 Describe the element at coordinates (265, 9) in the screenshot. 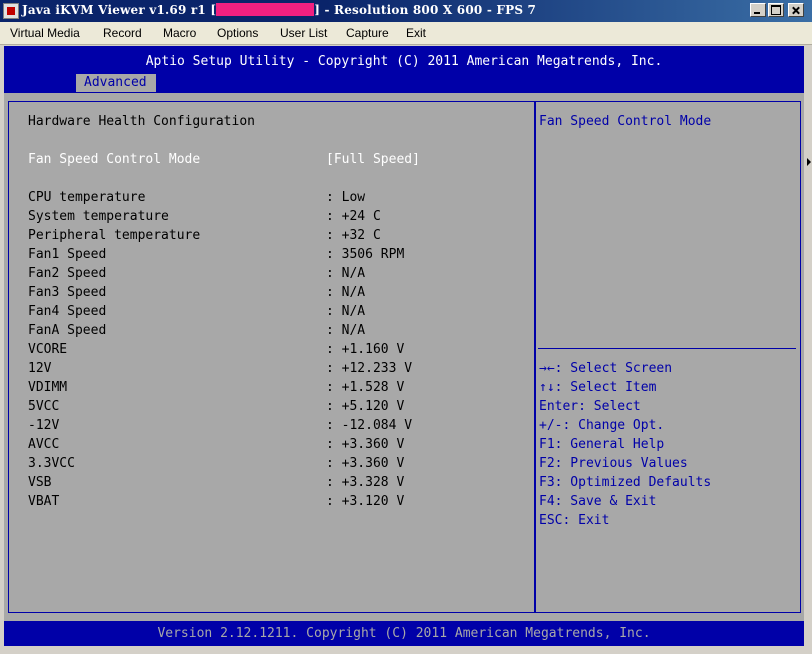

I see `redacted-host` at that location.